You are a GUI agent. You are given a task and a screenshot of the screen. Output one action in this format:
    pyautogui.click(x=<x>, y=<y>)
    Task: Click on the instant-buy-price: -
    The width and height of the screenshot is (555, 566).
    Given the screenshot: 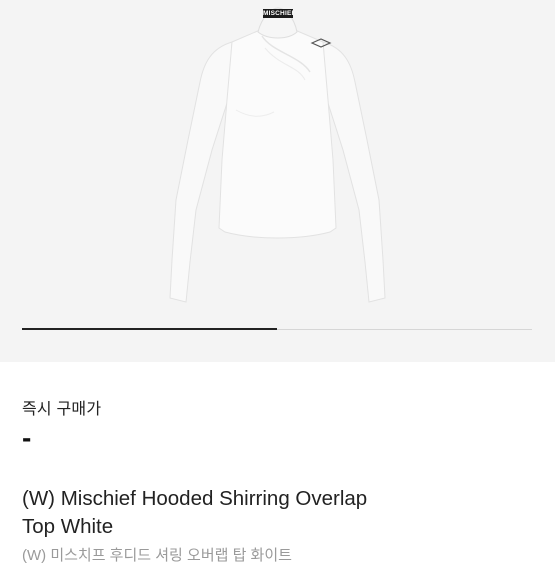 What is the action you would take?
    pyautogui.click(x=27, y=437)
    